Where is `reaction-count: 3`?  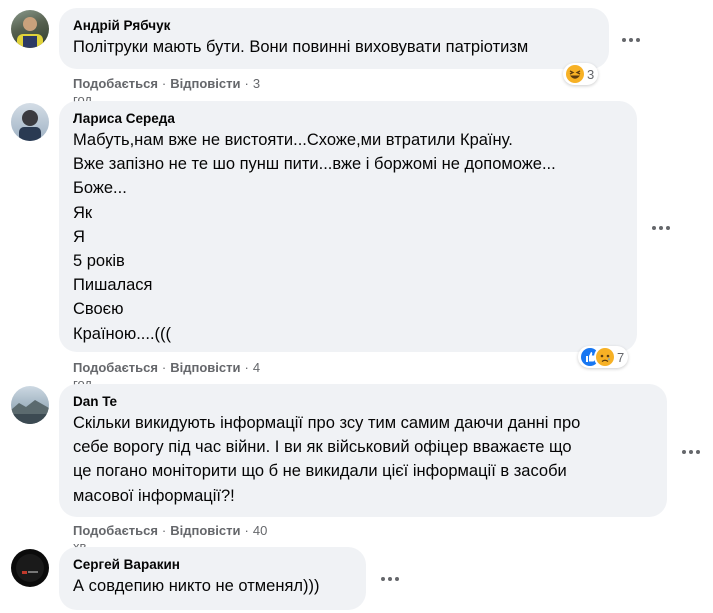
reaction-count: 3 is located at coordinates (591, 74).